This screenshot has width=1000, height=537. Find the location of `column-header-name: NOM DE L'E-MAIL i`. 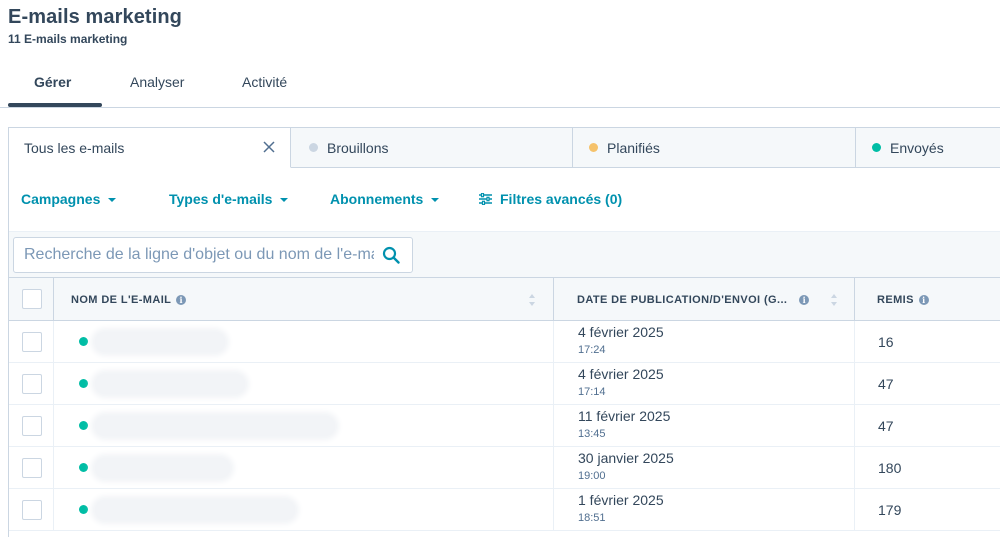

column-header-name: NOM DE L'E-MAIL i is located at coordinates (129, 299).